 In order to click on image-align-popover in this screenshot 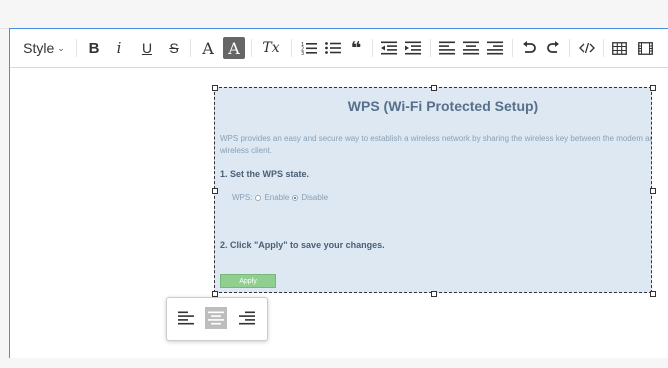, I will do `click(217, 319)`.